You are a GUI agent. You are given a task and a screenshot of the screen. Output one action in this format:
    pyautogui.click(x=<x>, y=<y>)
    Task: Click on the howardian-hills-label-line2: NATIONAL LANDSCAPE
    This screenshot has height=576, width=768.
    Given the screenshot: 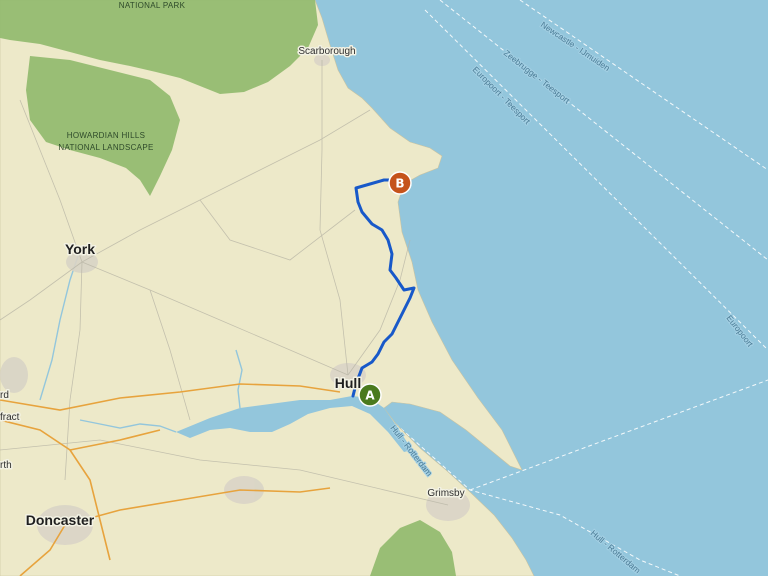 What is the action you would take?
    pyautogui.click(x=105, y=147)
    